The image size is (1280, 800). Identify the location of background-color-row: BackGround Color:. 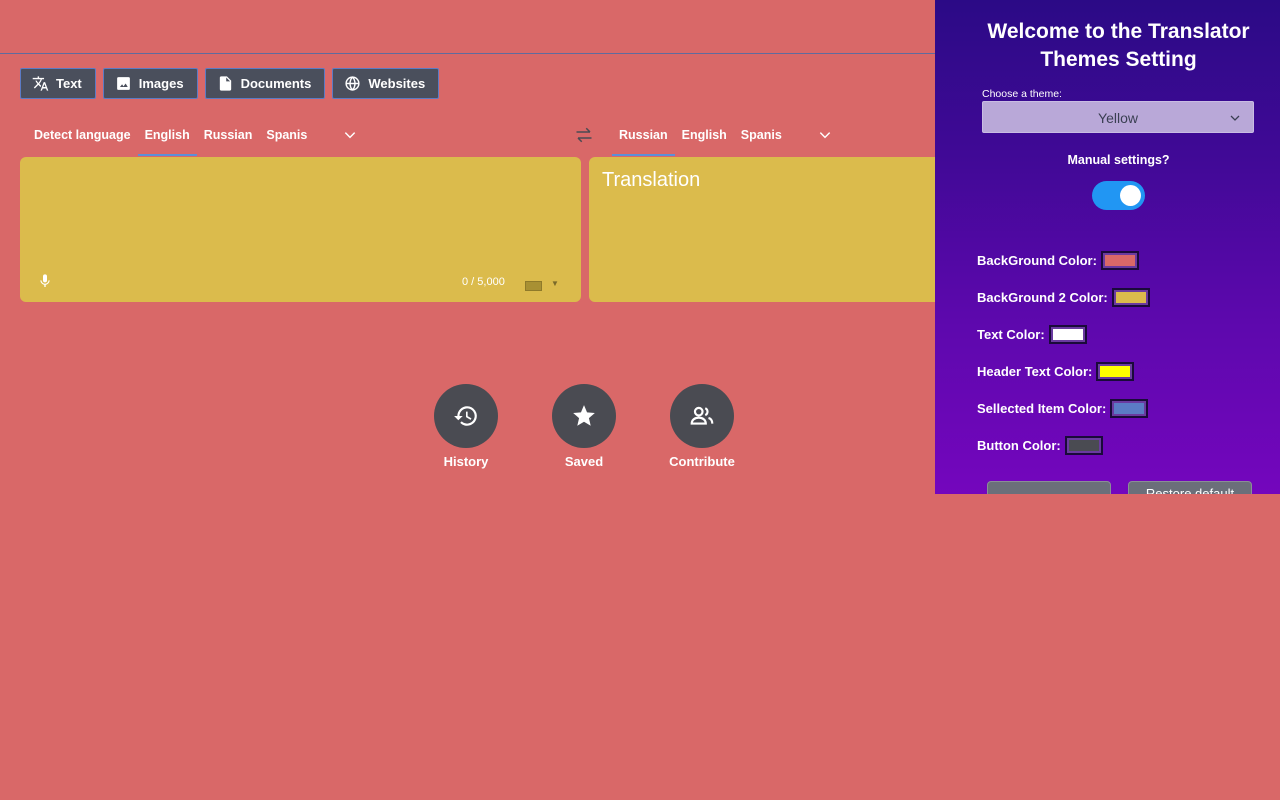
(1058, 260).